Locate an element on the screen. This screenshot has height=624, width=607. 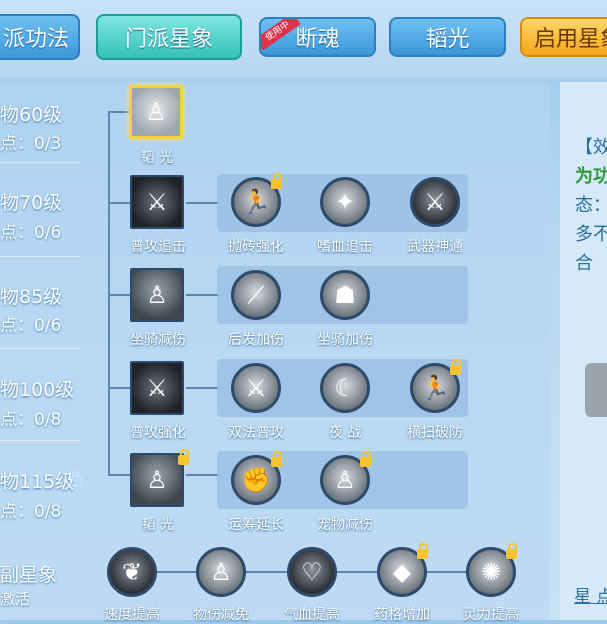
claw-icon: ✦ is located at coordinates (345, 202).